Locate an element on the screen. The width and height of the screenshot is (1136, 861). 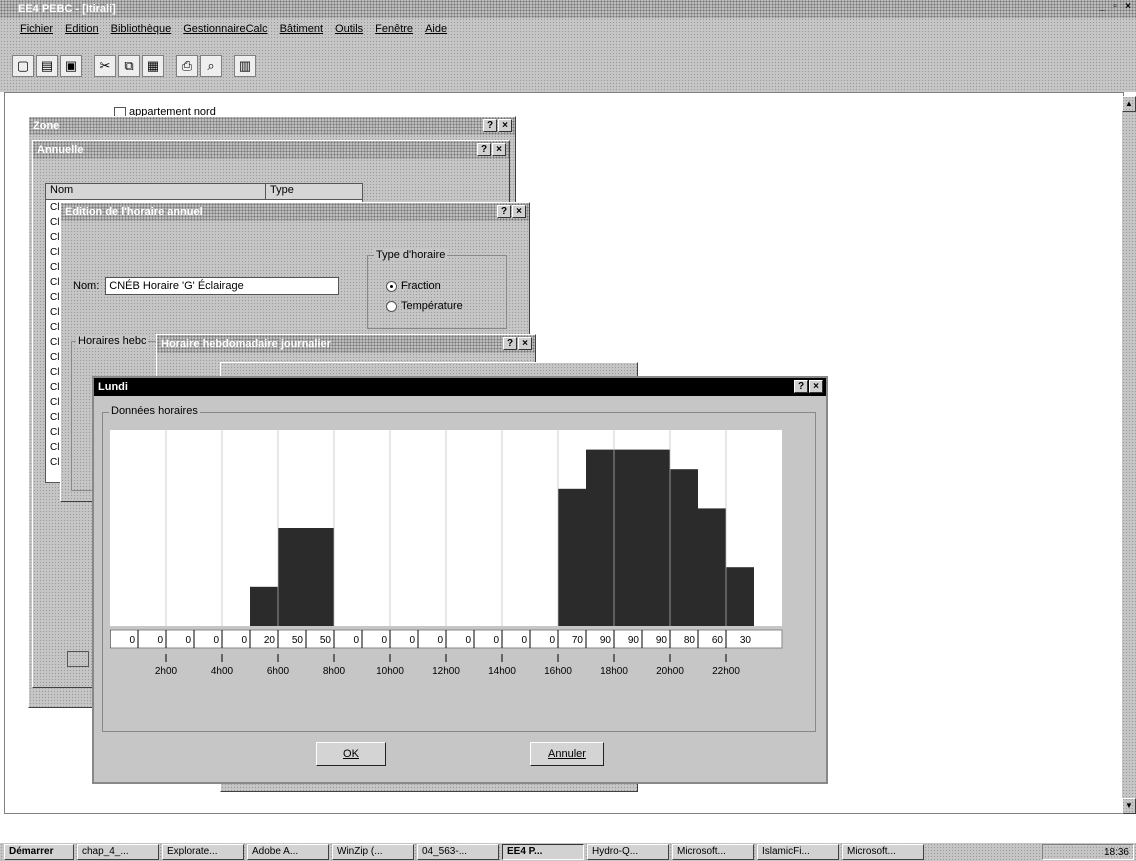
print-preview-icon: ⌕ is located at coordinates (211, 66).